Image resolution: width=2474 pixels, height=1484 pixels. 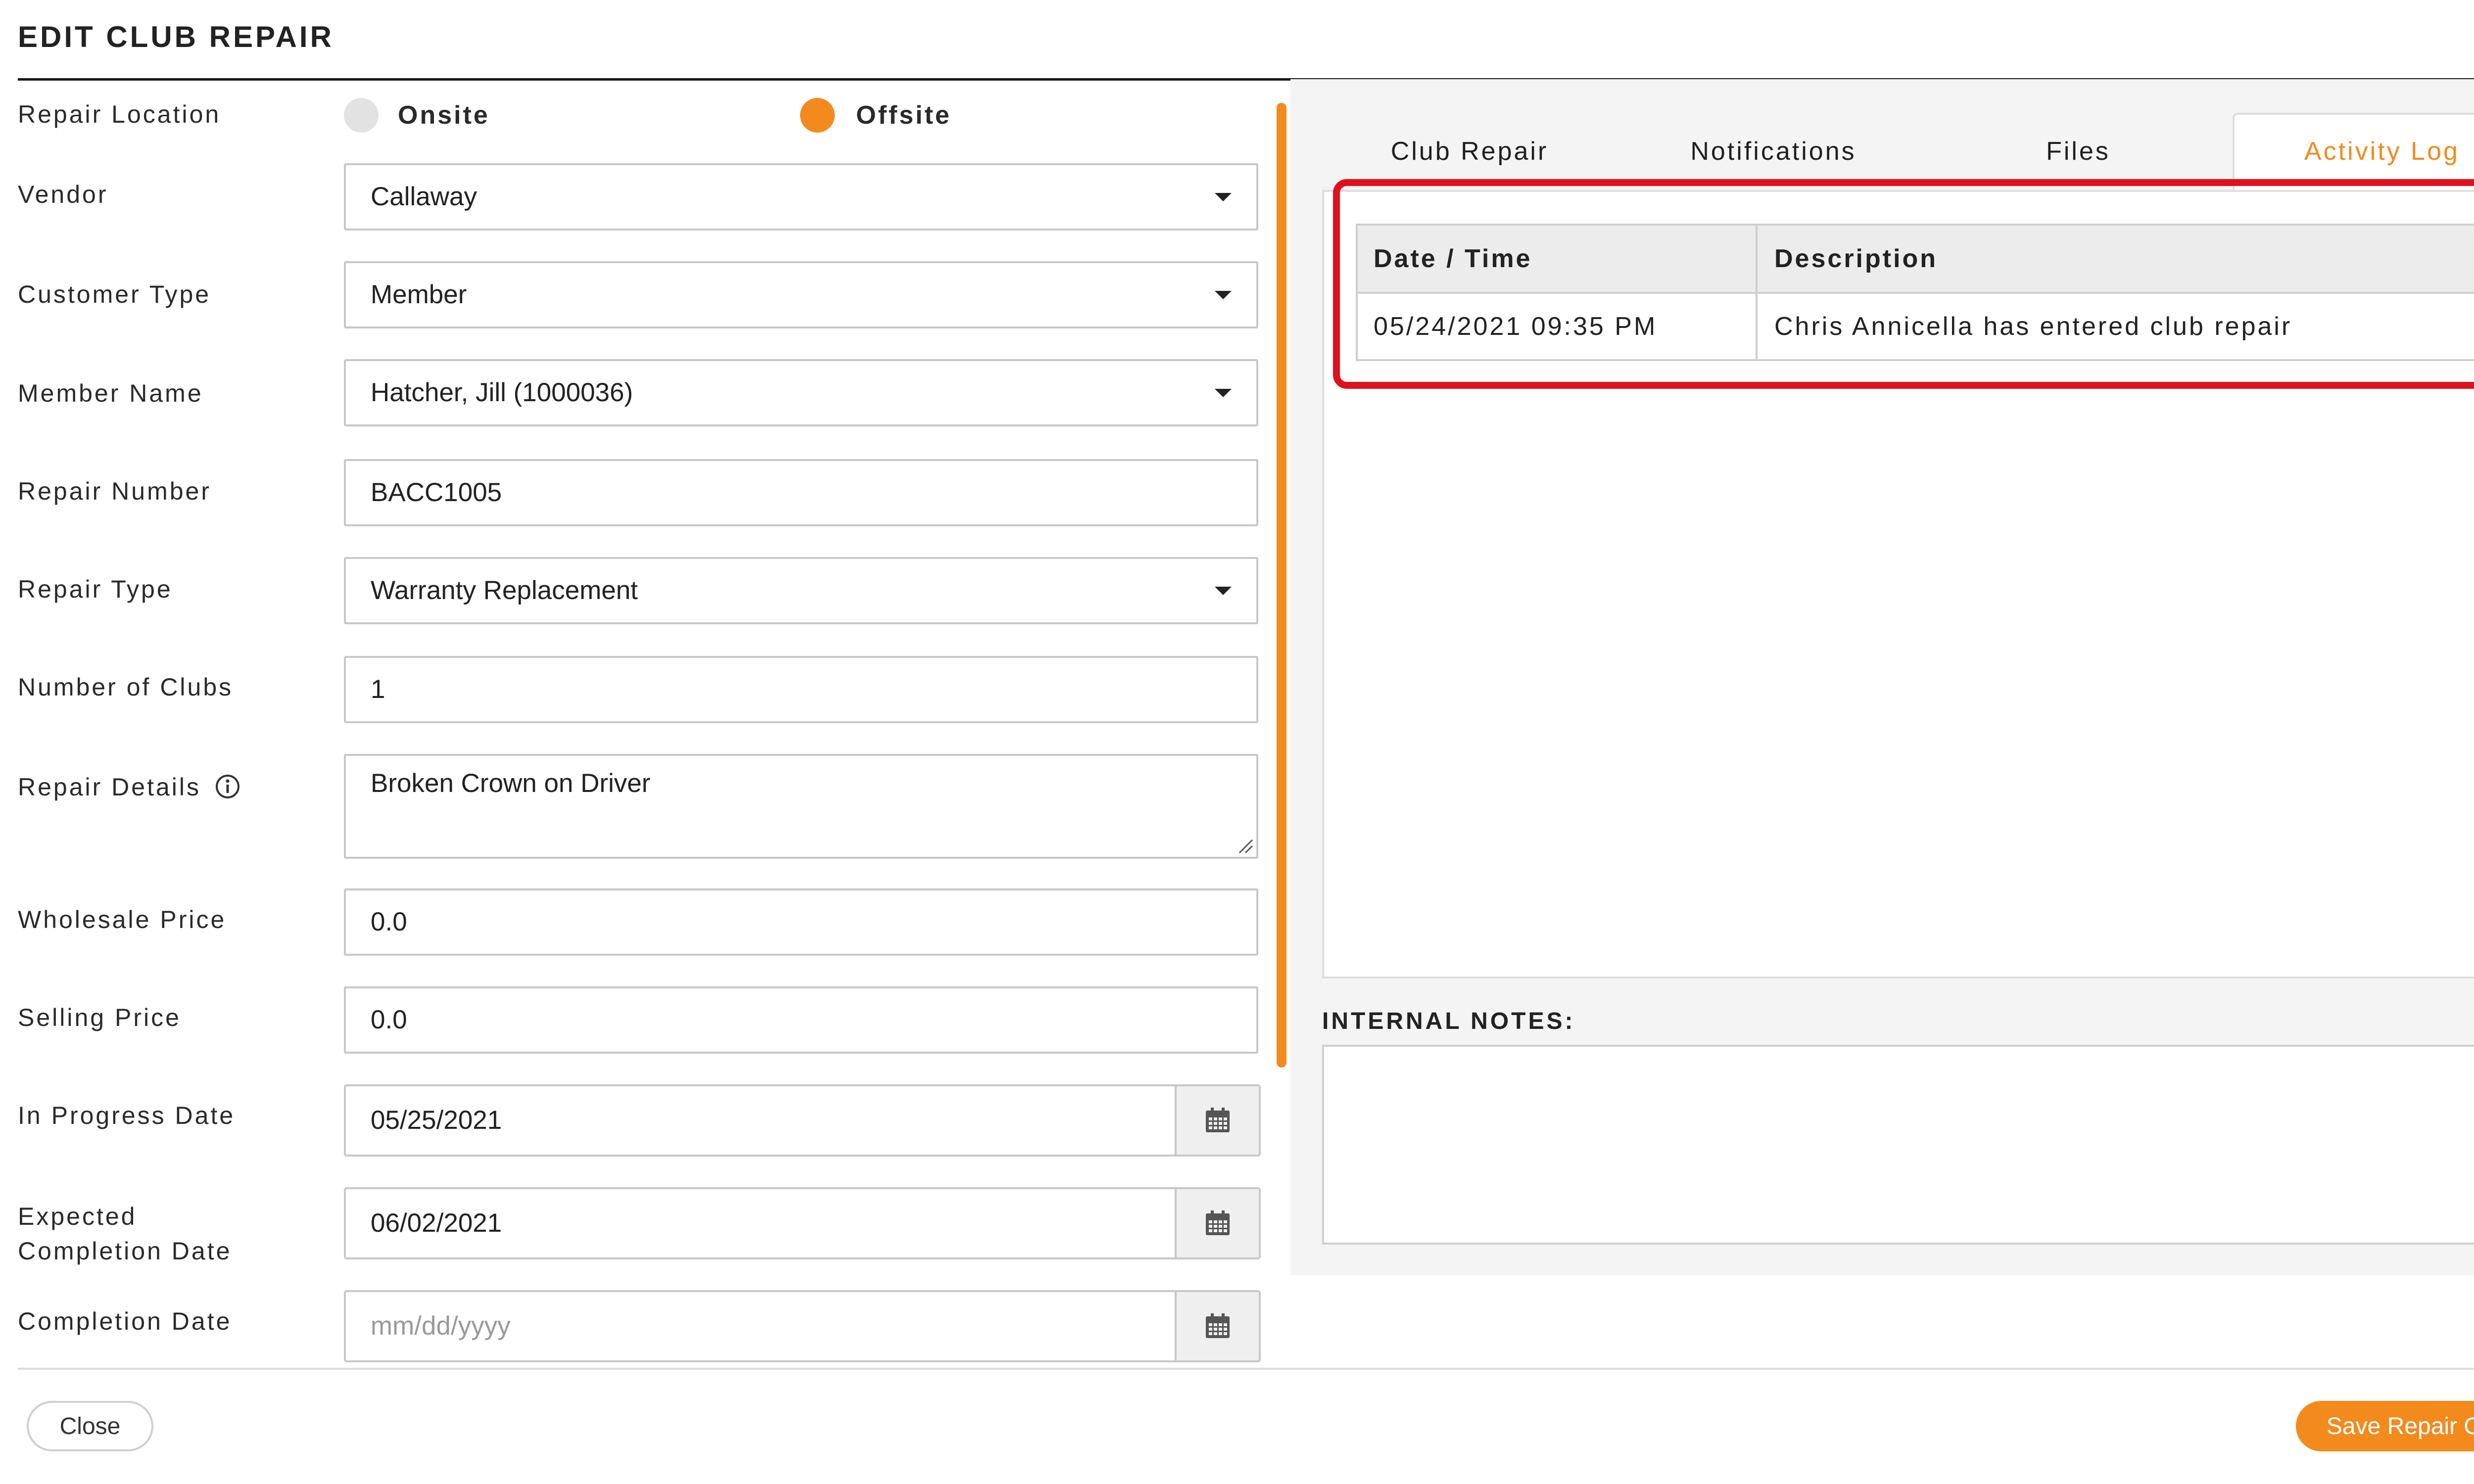 I want to click on selling-price-value: 0.0, so click(x=389, y=1019).